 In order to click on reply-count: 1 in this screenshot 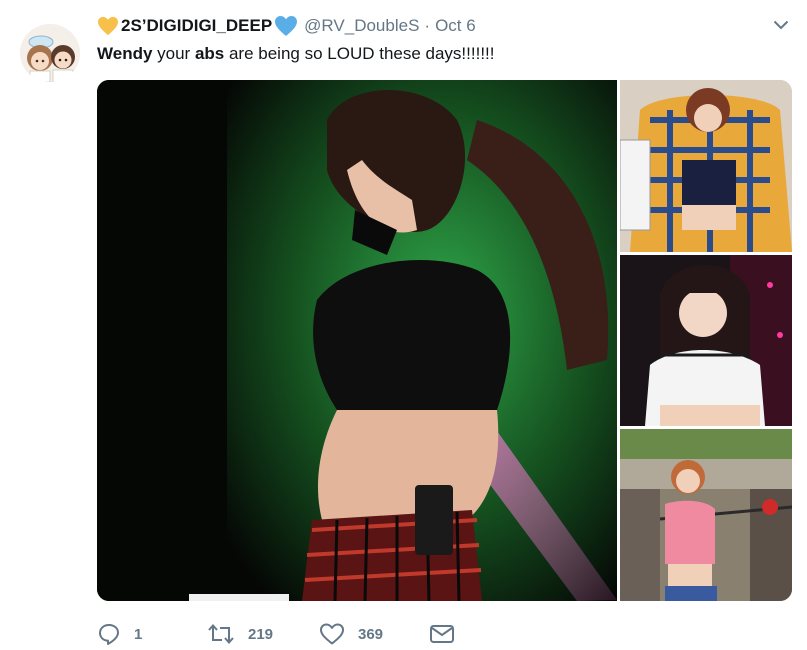, I will do `click(138, 634)`.